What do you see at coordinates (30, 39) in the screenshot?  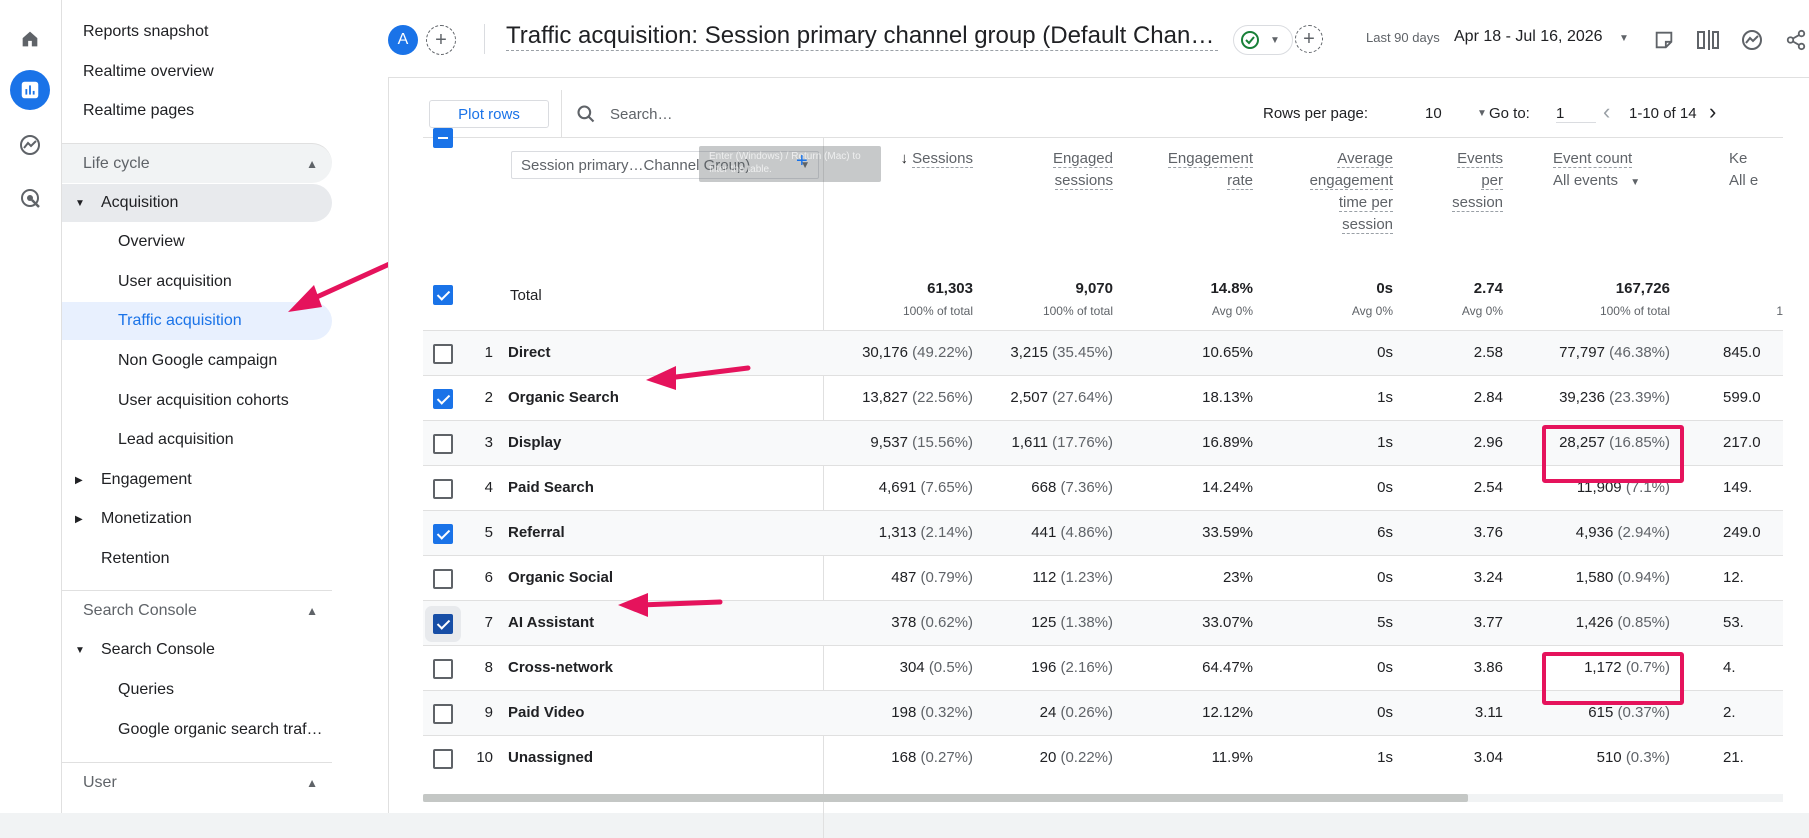 I see `home-icon` at bounding box center [30, 39].